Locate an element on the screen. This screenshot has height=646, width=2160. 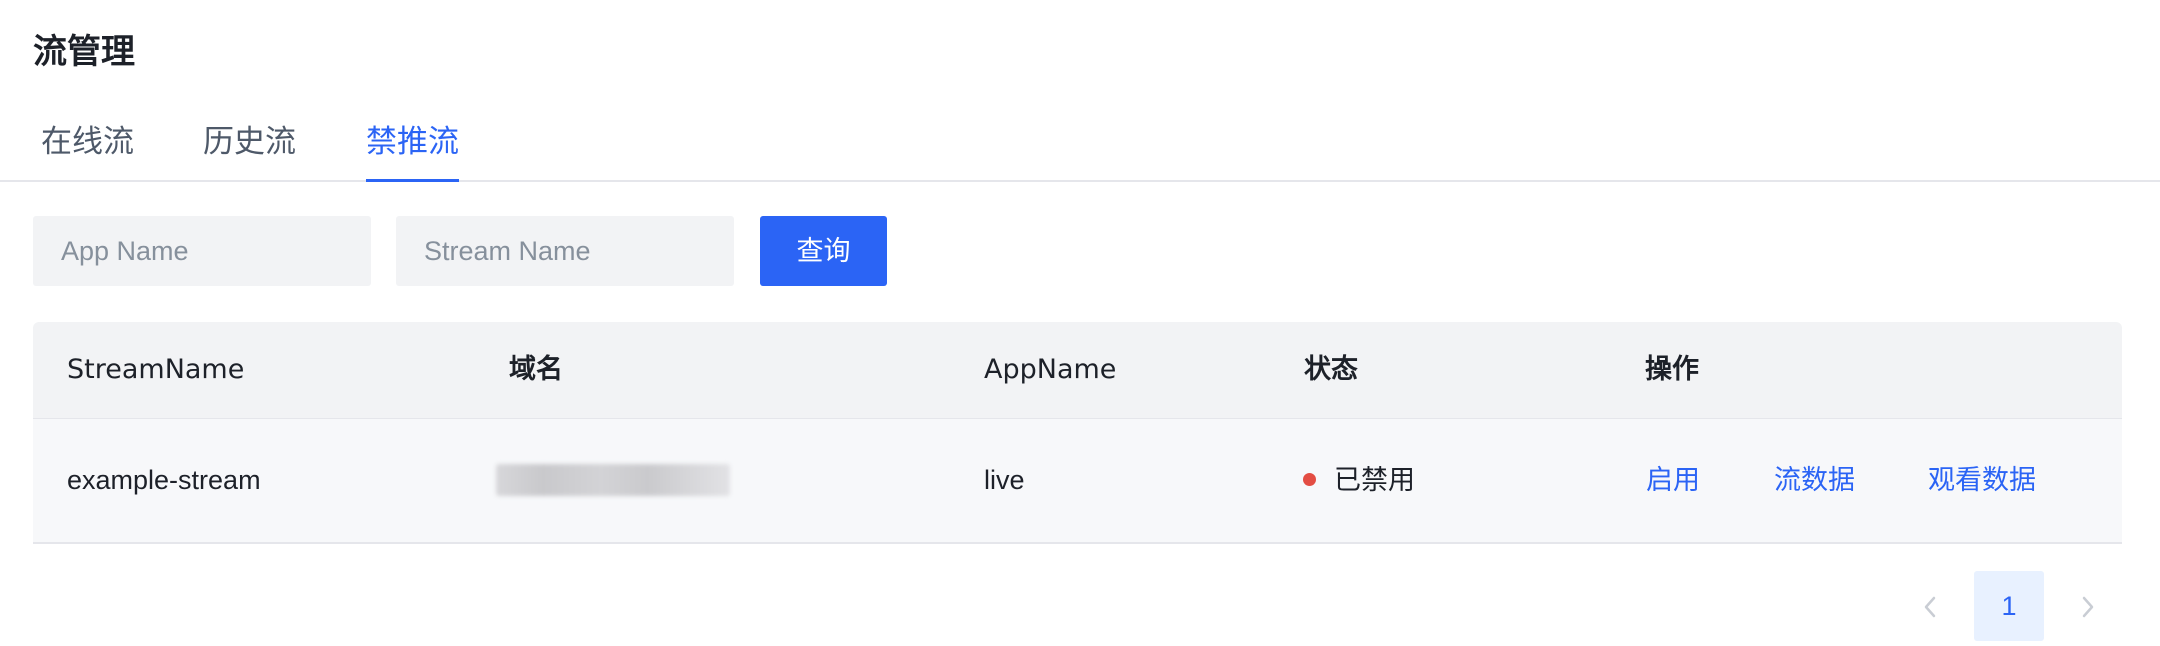
status-dot-icon is located at coordinates (1309, 479).